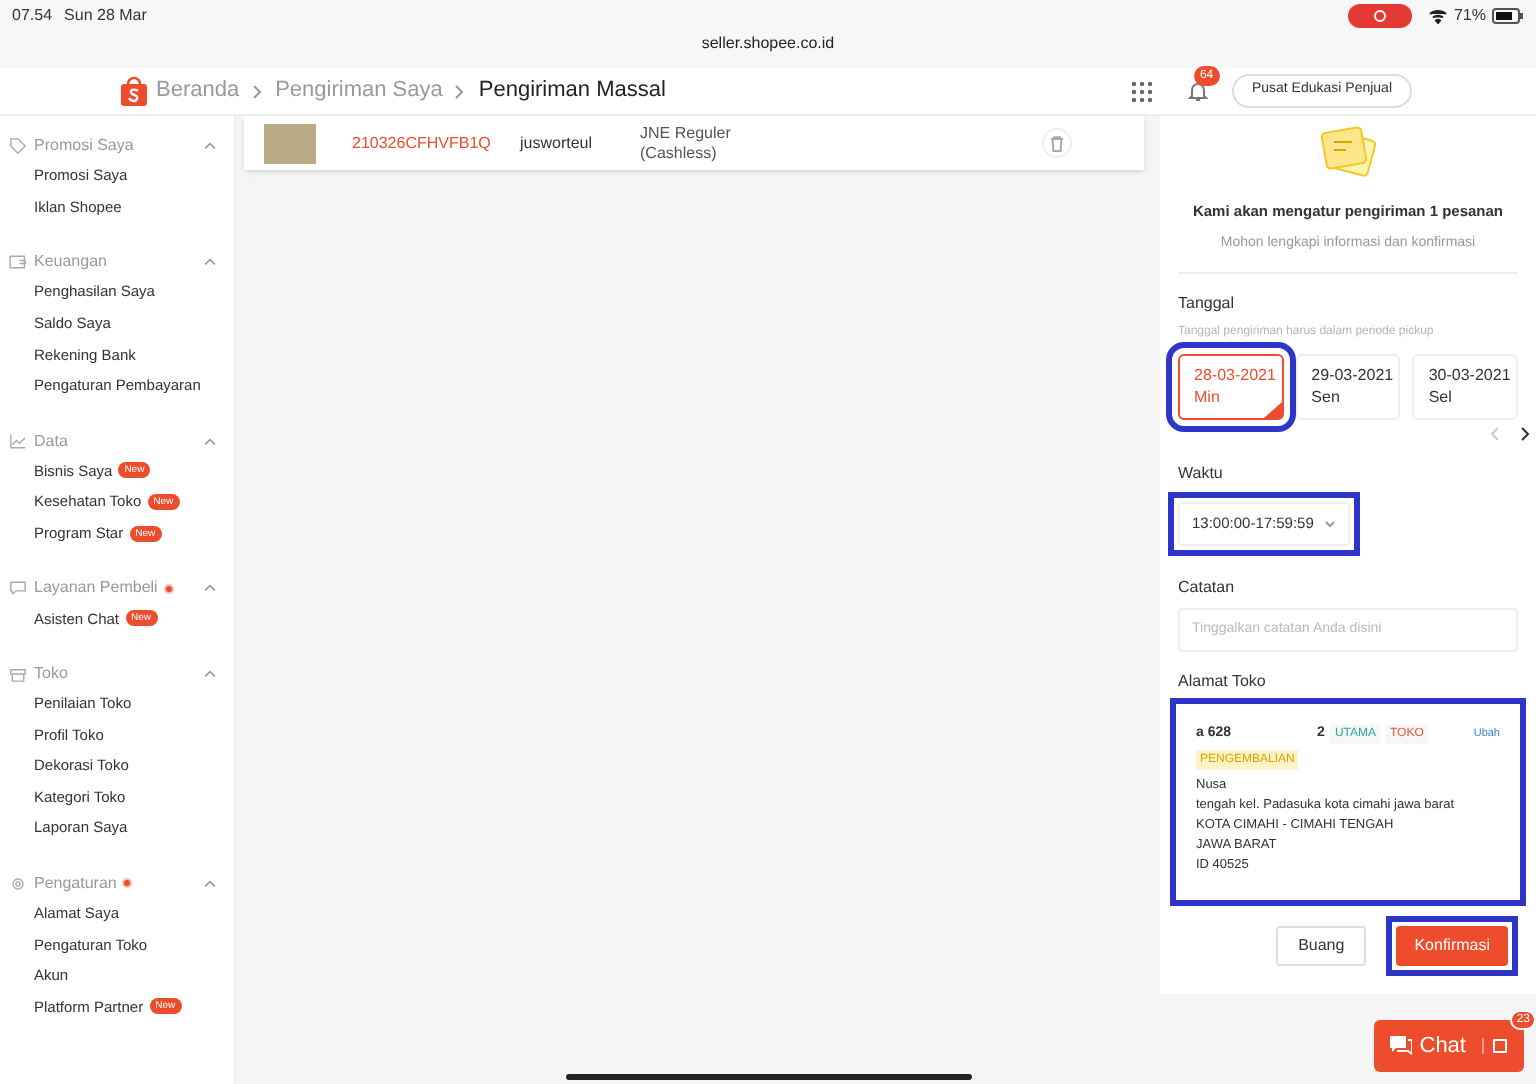 The height and width of the screenshot is (1084, 1536). Describe the element at coordinates (768, 44) in the screenshot. I see `url-text: seller.shopee.co.id` at that location.